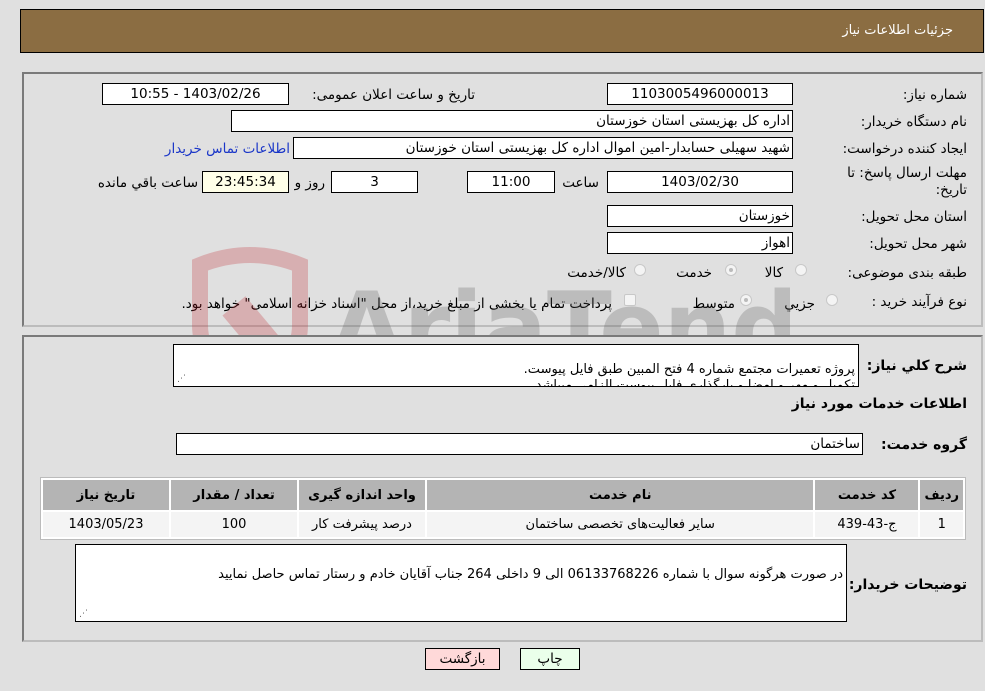  What do you see at coordinates (694, 273) in the screenshot?
I see `category-option-service: خدمت` at bounding box center [694, 273].